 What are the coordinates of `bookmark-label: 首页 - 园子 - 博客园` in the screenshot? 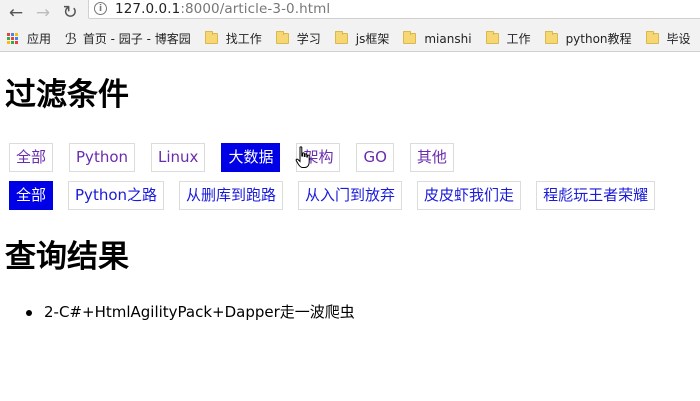 It's located at (136, 39).